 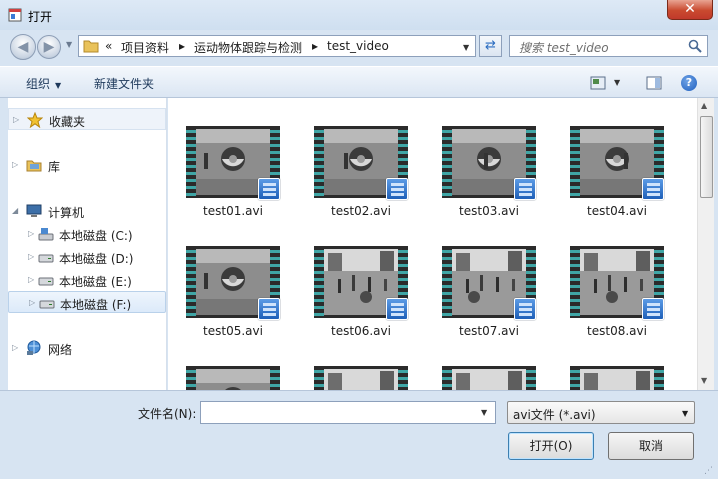 I want to click on preview-pane-icon, so click(x=654, y=83).